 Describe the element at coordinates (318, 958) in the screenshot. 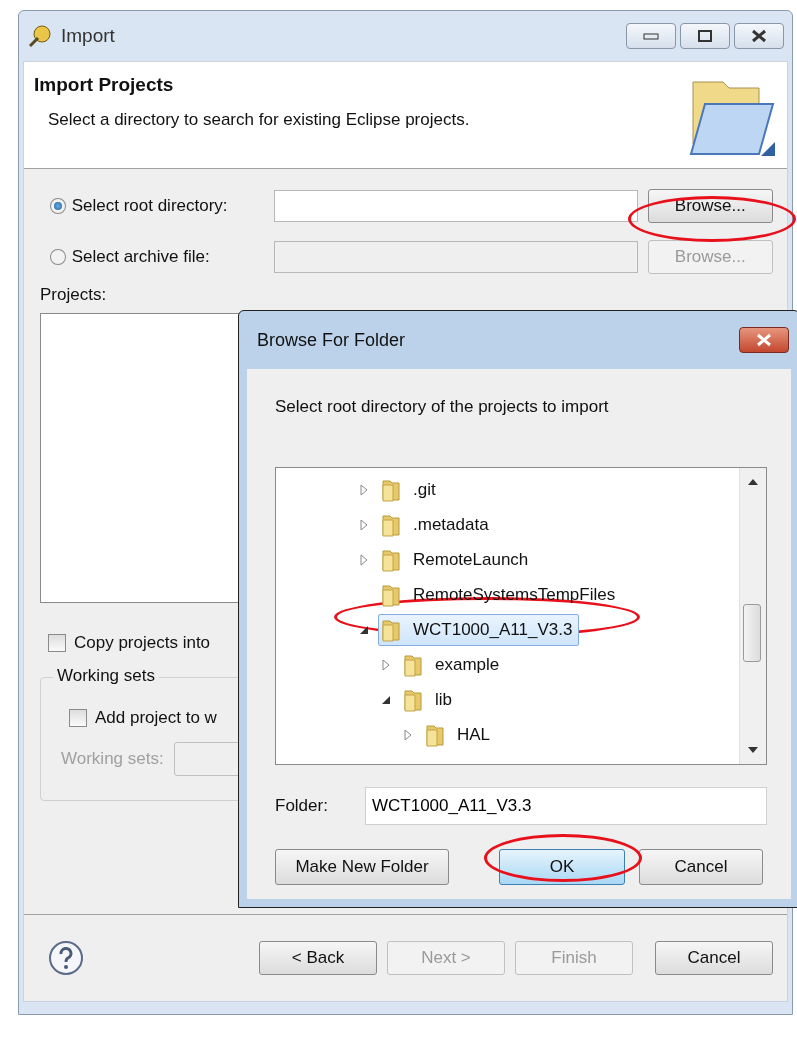

I see `wizard-button: < Back` at that location.